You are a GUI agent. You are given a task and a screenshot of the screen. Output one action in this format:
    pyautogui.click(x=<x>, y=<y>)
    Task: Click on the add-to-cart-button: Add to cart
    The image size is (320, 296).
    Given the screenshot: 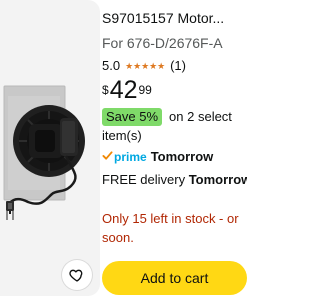 What is the action you would take?
    pyautogui.click(x=174, y=278)
    